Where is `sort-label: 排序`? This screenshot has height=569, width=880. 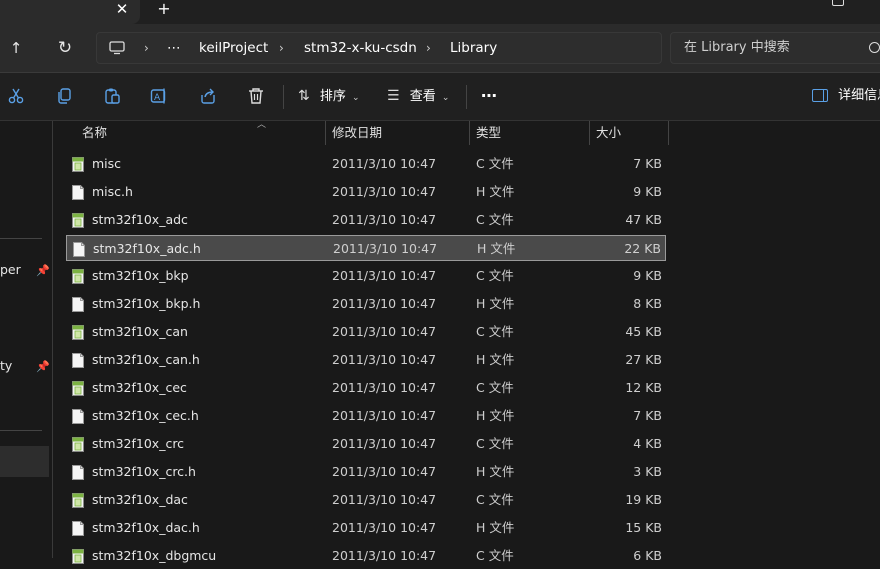 sort-label: 排序 is located at coordinates (332, 96).